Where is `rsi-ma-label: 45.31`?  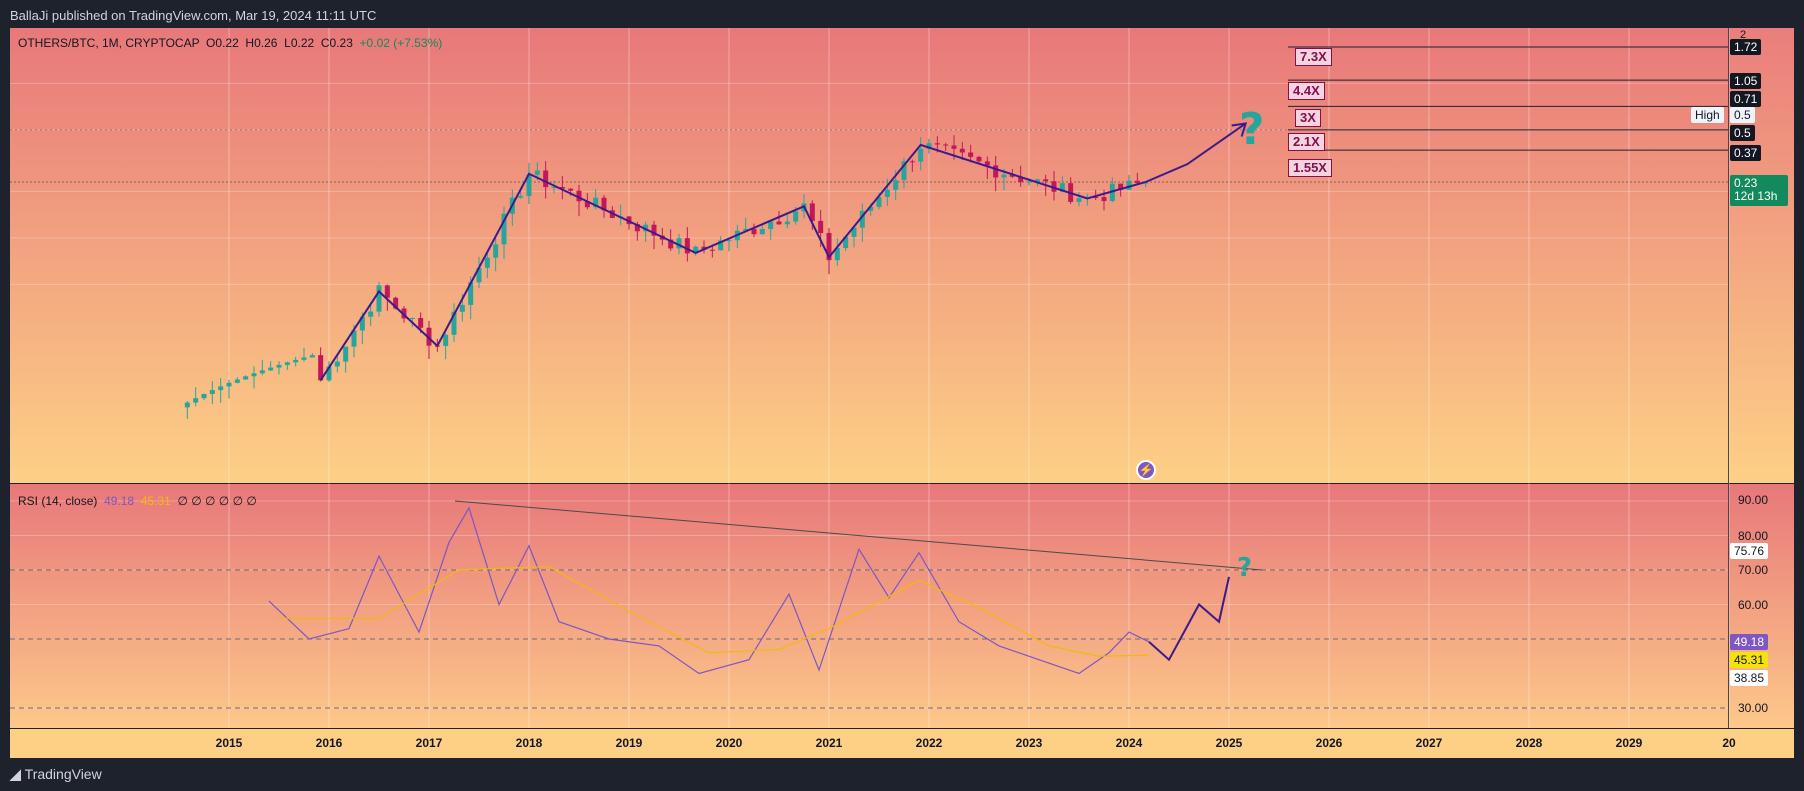
rsi-ma-label: 45.31 is located at coordinates (1749, 660).